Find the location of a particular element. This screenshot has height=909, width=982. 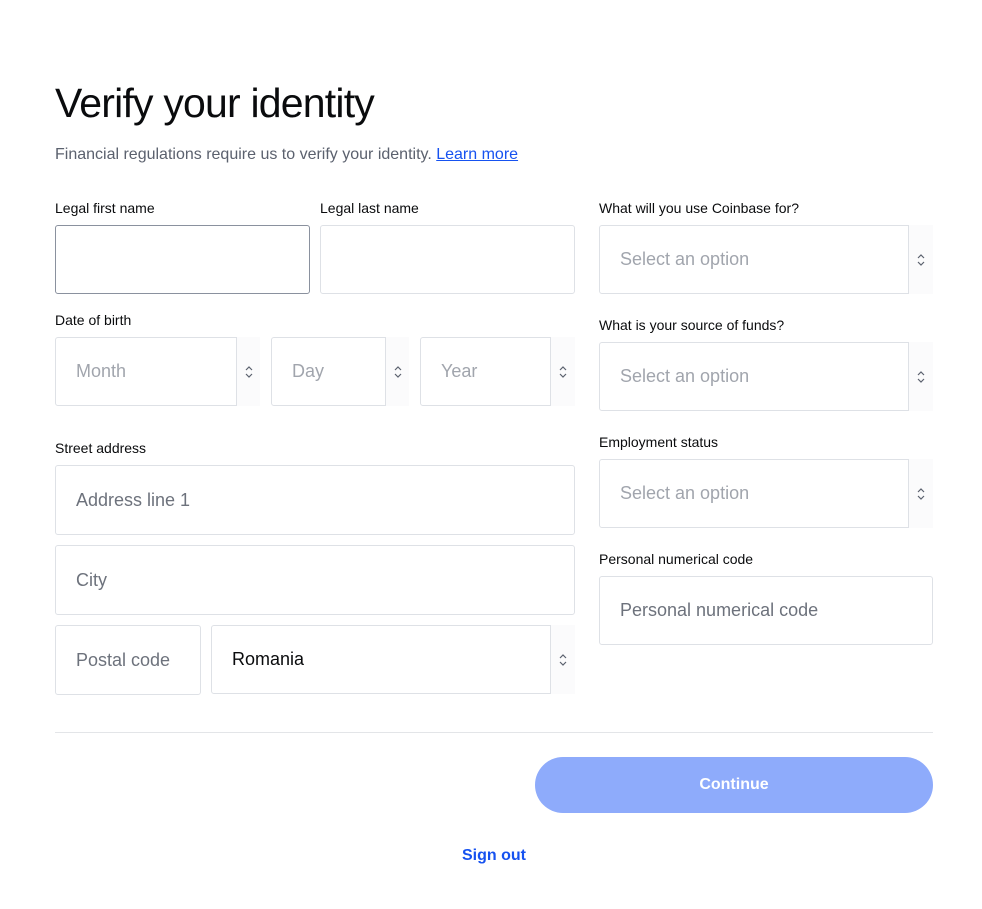

pnc-field is located at coordinates (766, 610).